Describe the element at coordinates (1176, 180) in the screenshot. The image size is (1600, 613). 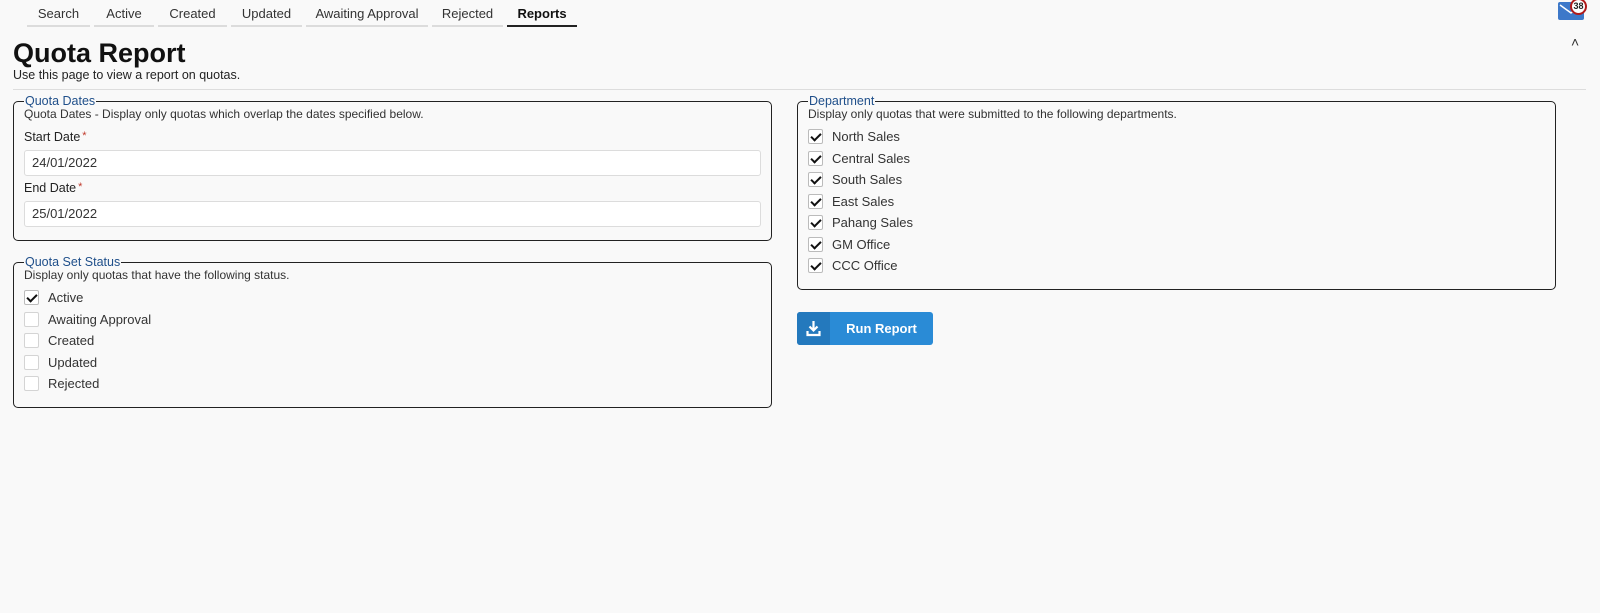
I see `department-item-south-sales: South Sales` at that location.